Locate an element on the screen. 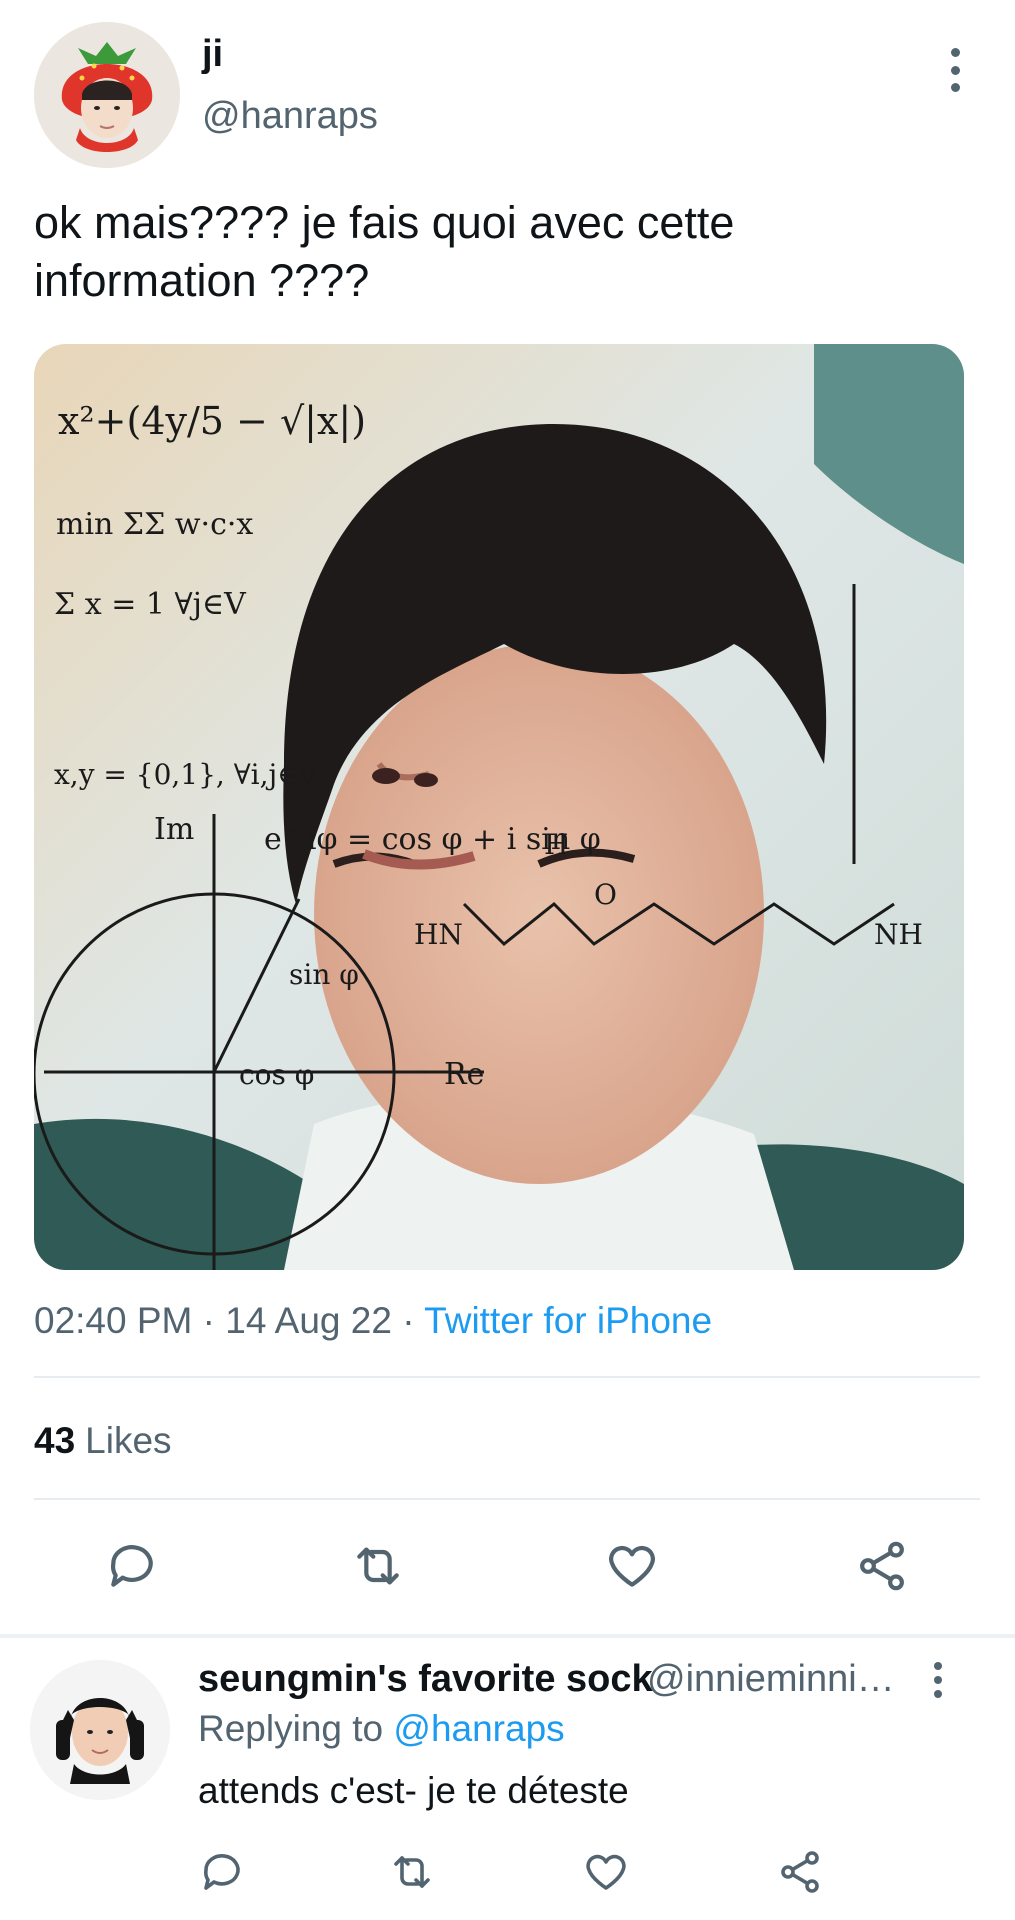  media-formula-8: sin φ is located at coordinates (324, 974).